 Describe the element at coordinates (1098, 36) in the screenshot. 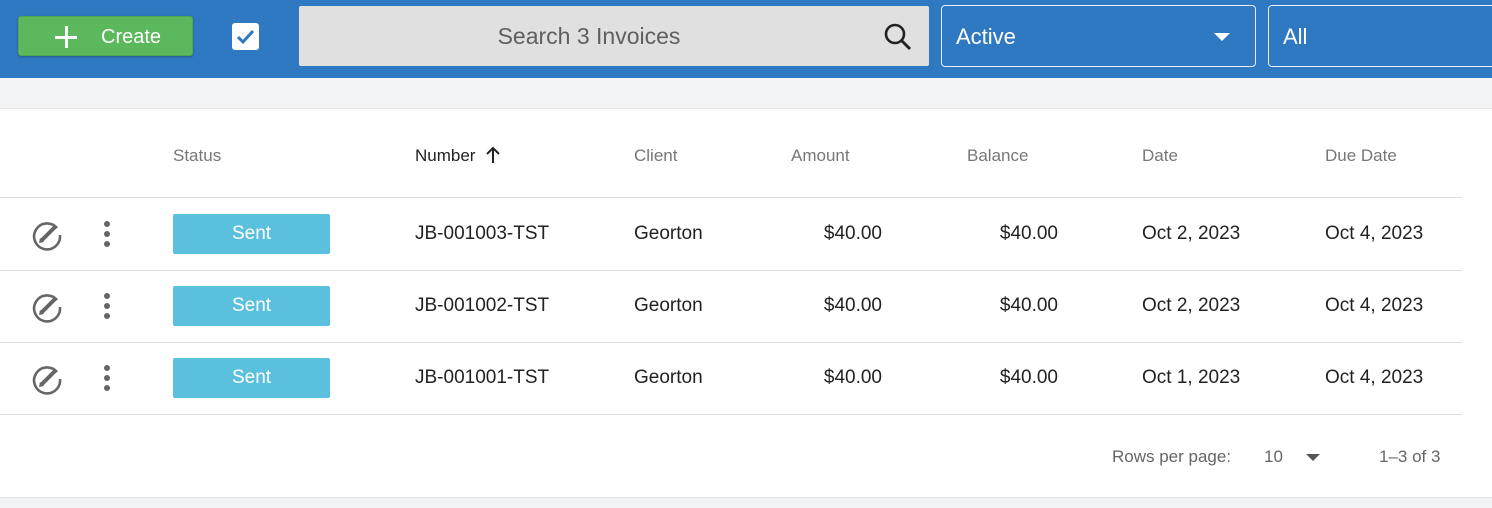

I see `status-filter-dropdown: Active` at that location.